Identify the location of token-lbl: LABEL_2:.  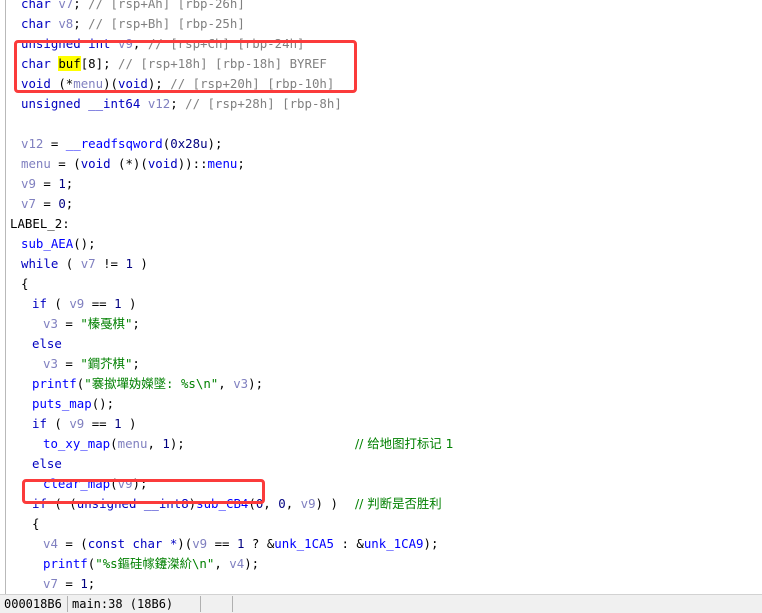
(40, 223).